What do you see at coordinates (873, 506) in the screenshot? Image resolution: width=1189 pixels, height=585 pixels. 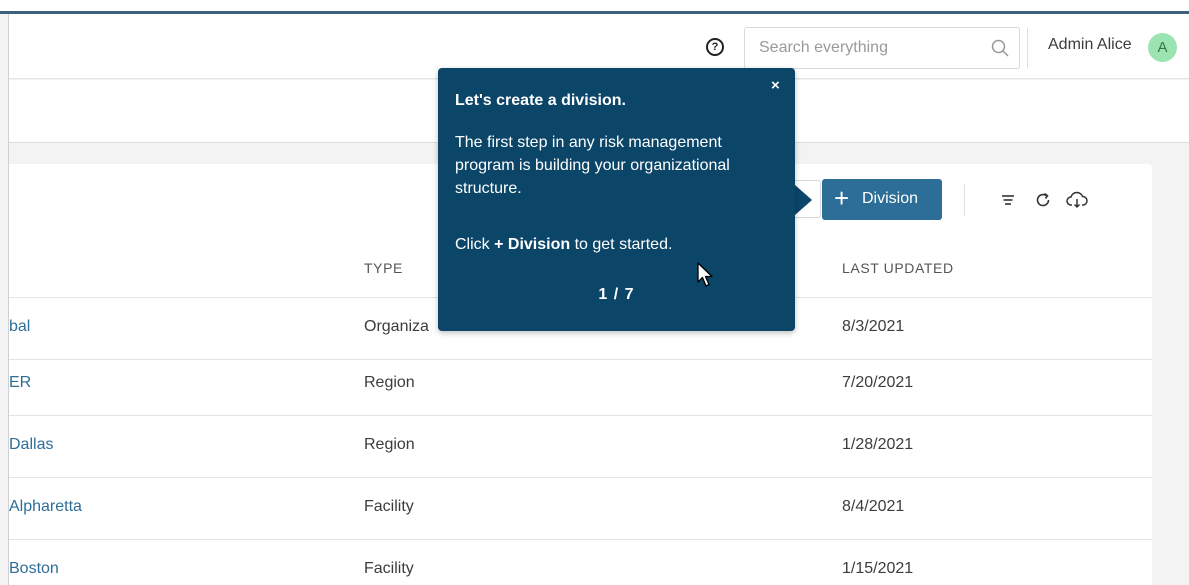 I see `division-last-updated: 8/4/2021` at bounding box center [873, 506].